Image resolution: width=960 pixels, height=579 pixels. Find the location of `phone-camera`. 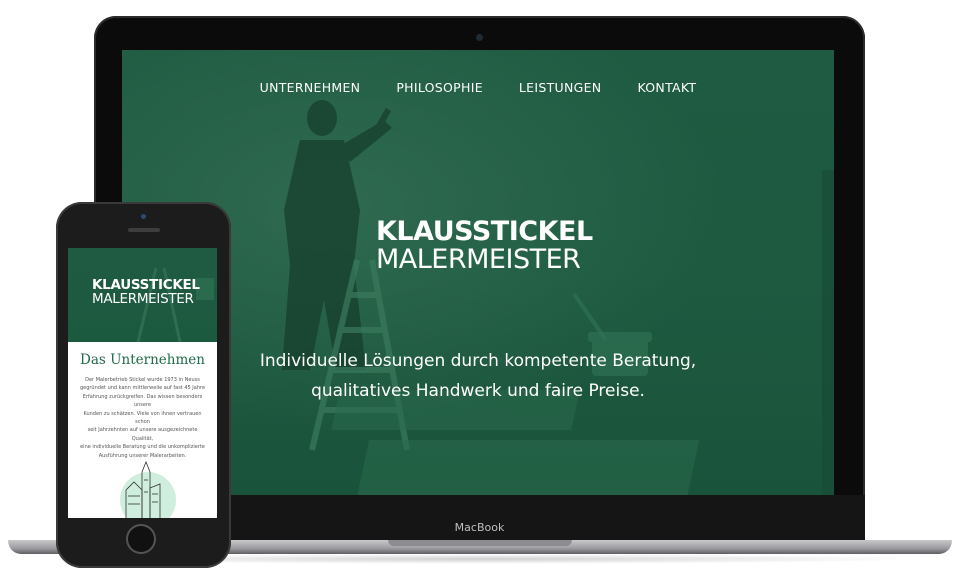

phone-camera is located at coordinates (143, 216).